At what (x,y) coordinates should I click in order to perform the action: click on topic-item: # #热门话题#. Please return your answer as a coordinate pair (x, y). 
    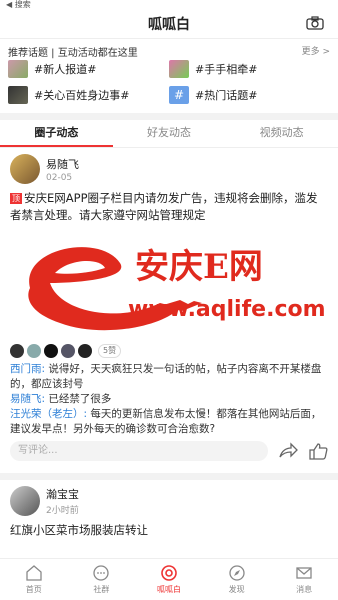
    Looking at the image, I should click on (249, 95).